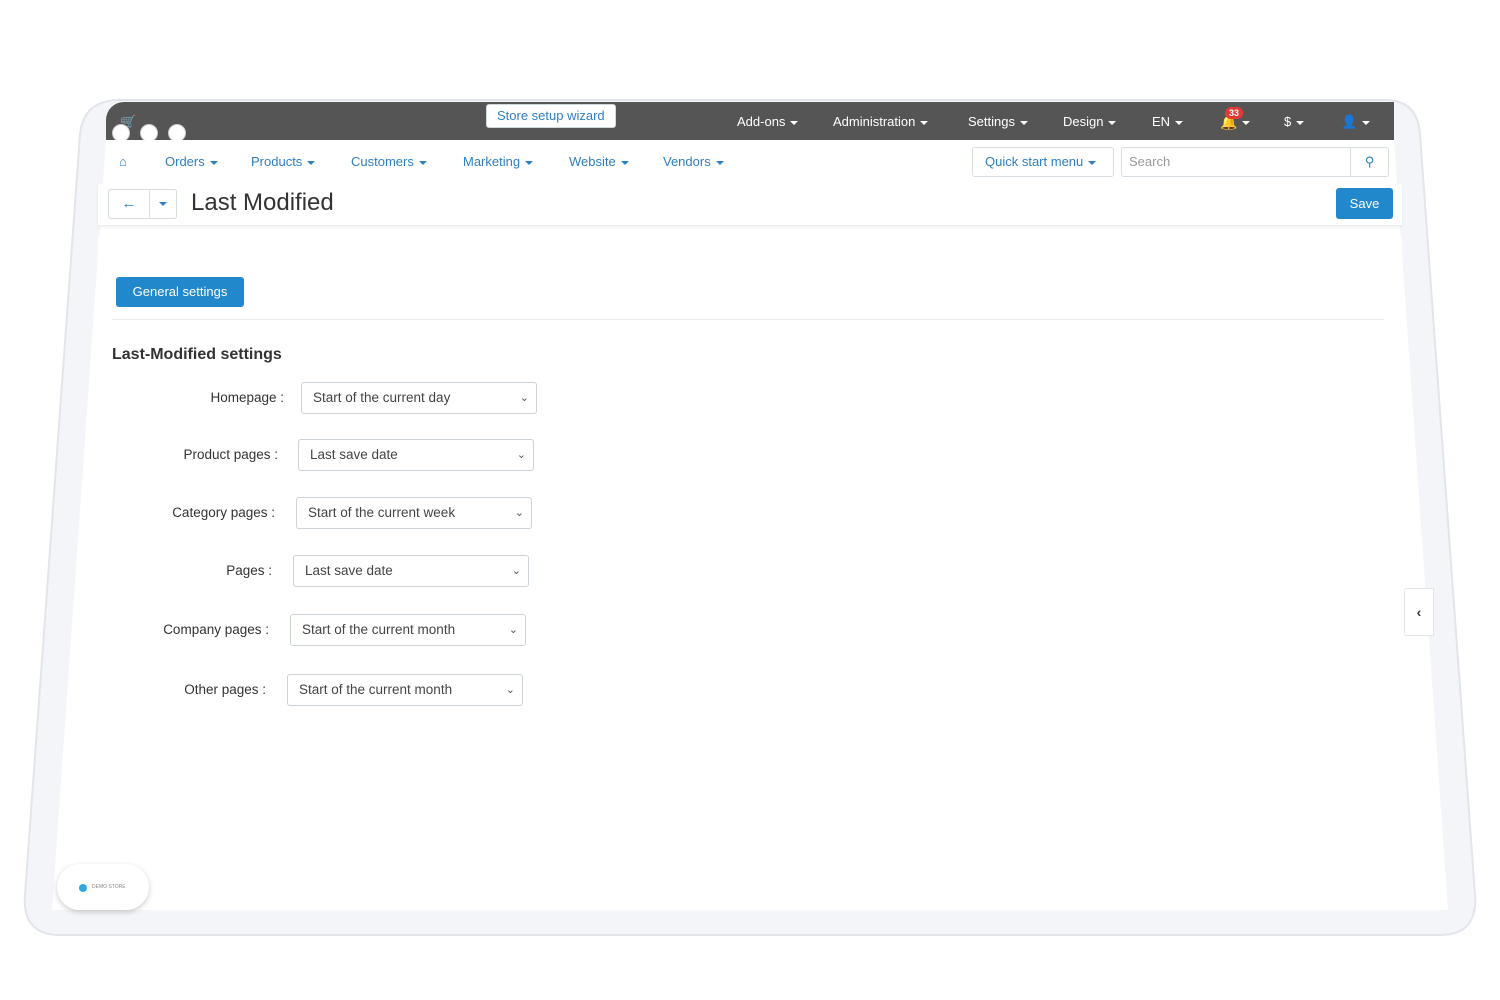 Image resolution: width=1500 pixels, height=1000 pixels. Describe the element at coordinates (247, 397) in the screenshot. I see `homepage-label: Homepage :` at that location.